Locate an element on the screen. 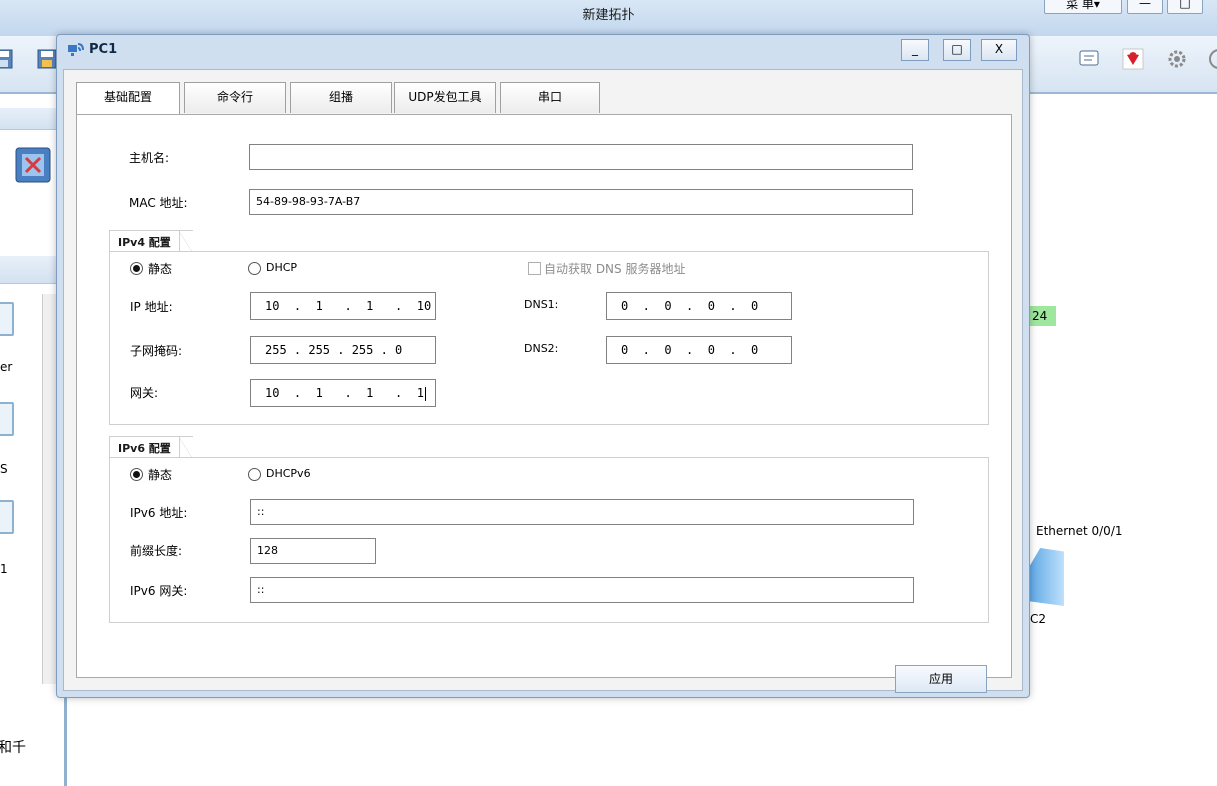 The image size is (1217, 786). tab-command-line: 命令行 is located at coordinates (235, 97).